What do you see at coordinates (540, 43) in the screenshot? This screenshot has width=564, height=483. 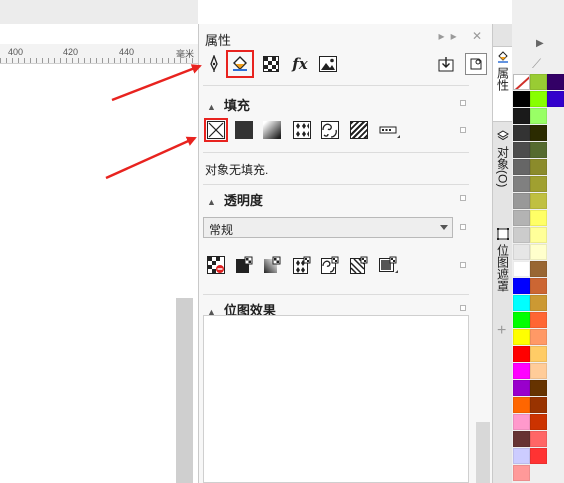 I see `palette-scroll-arrow-icon: ▶` at bounding box center [540, 43].